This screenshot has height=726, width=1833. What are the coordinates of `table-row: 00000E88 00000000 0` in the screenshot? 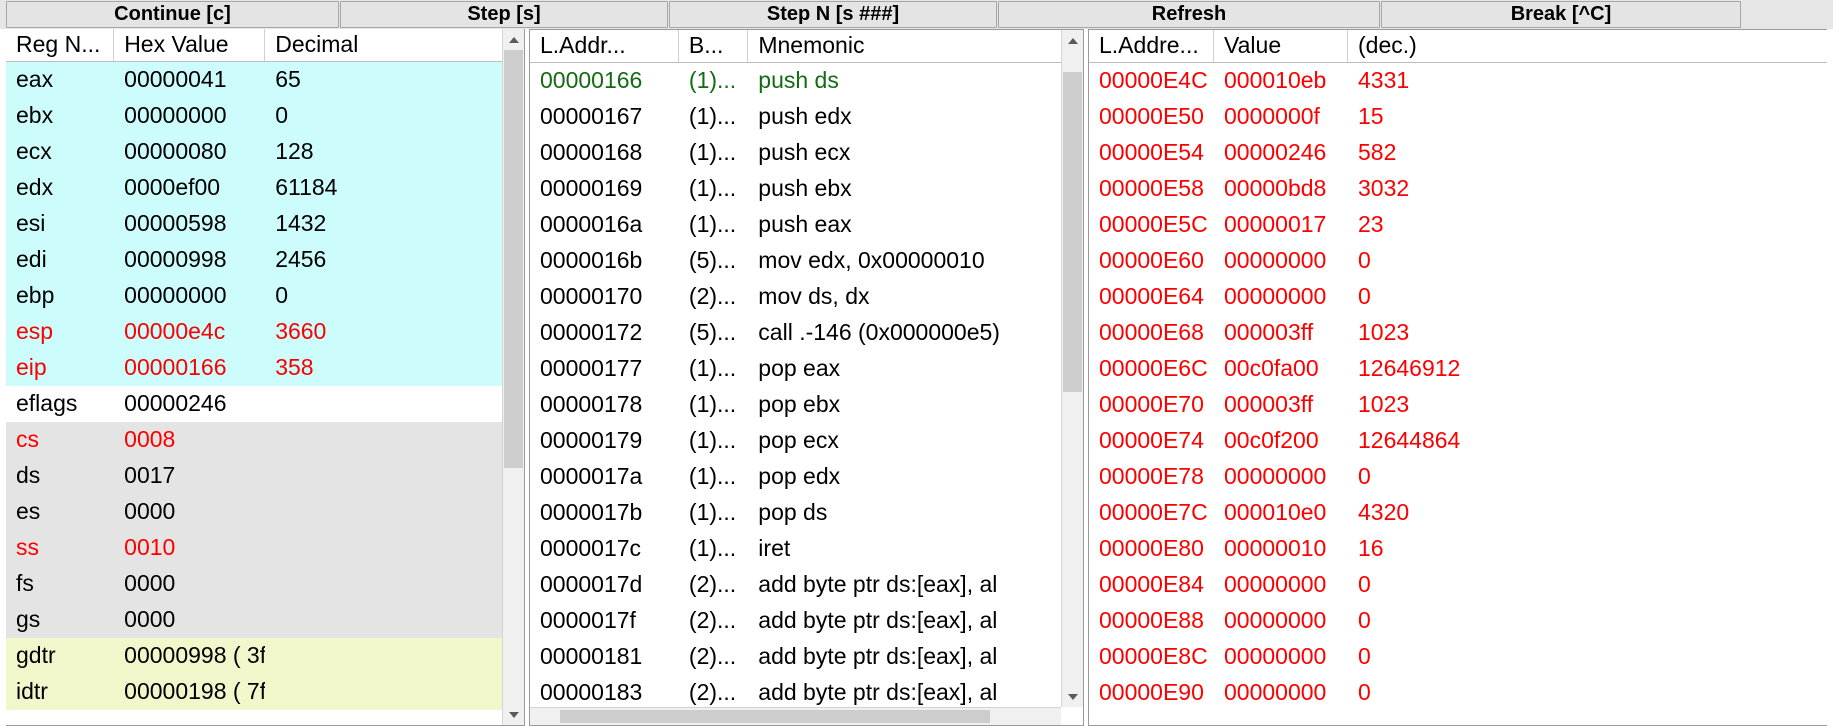 It's located at (1458, 621).